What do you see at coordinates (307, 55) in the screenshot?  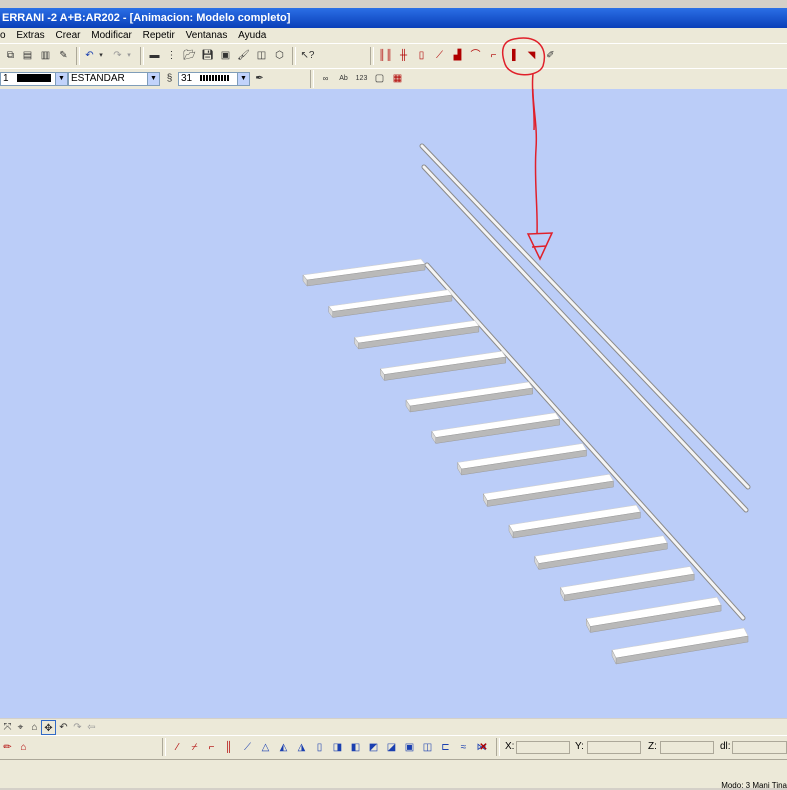 I see `help-pointer-icon: ↖?` at bounding box center [307, 55].